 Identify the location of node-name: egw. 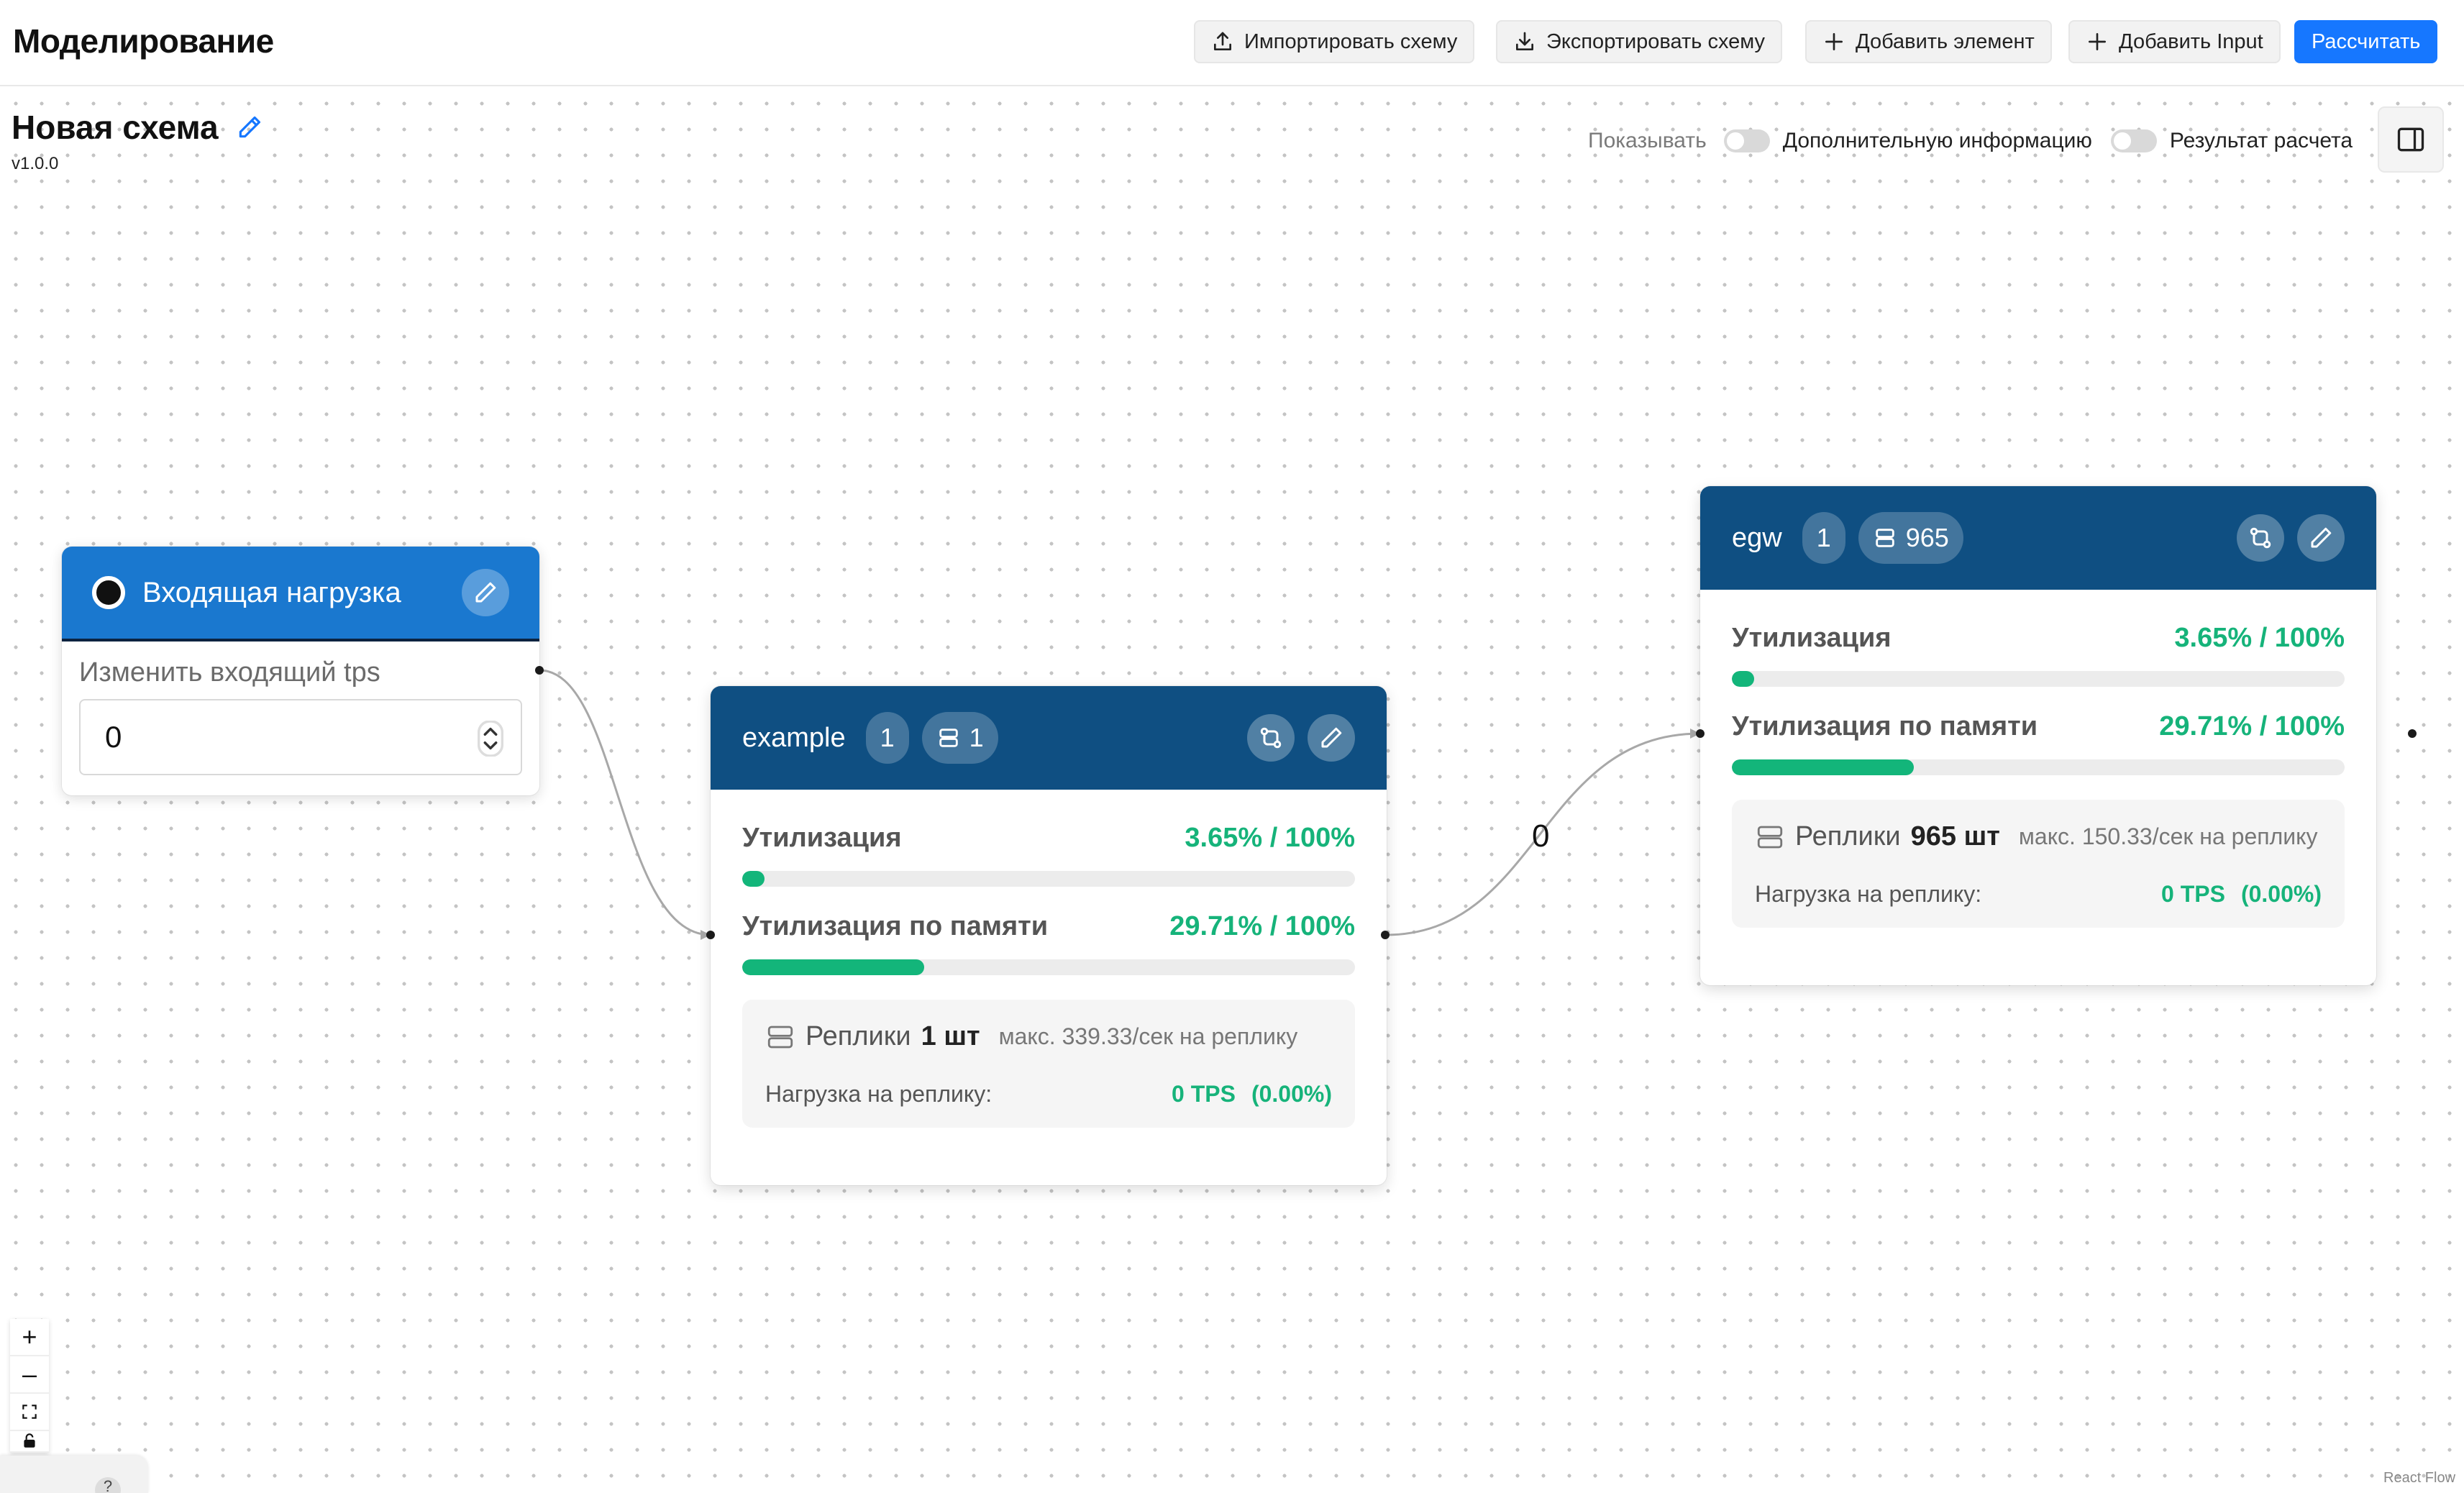
(1757, 537).